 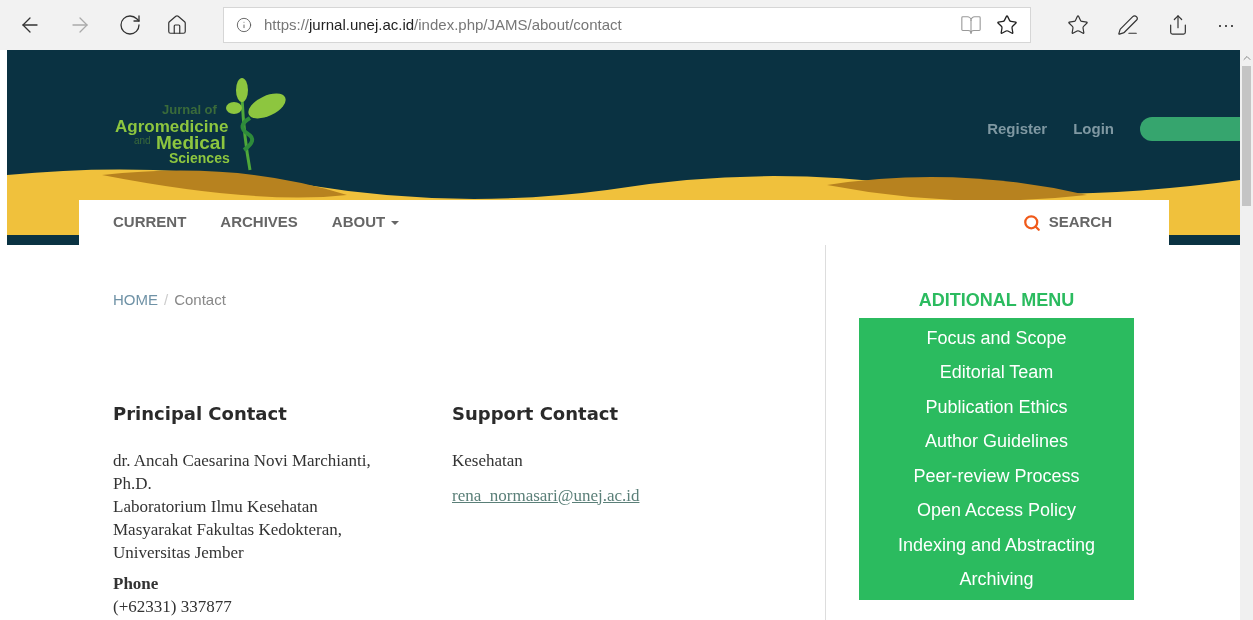 I want to click on reading-view-icon, so click(x=971, y=25).